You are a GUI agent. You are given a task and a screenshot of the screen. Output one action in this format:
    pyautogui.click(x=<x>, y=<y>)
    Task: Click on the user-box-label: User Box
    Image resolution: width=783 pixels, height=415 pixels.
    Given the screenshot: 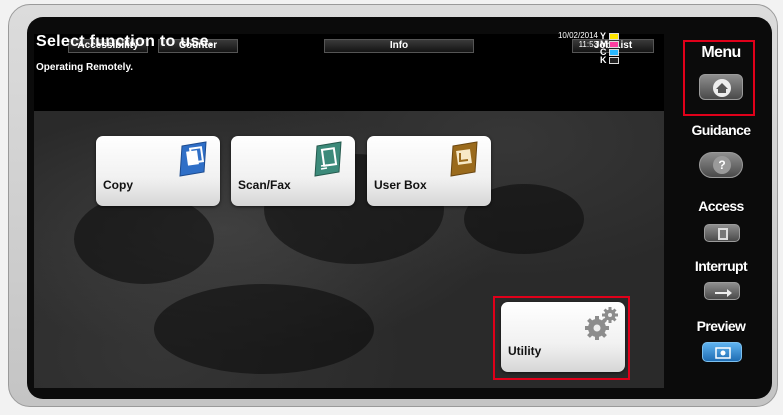 What is the action you would take?
    pyautogui.click(x=400, y=185)
    